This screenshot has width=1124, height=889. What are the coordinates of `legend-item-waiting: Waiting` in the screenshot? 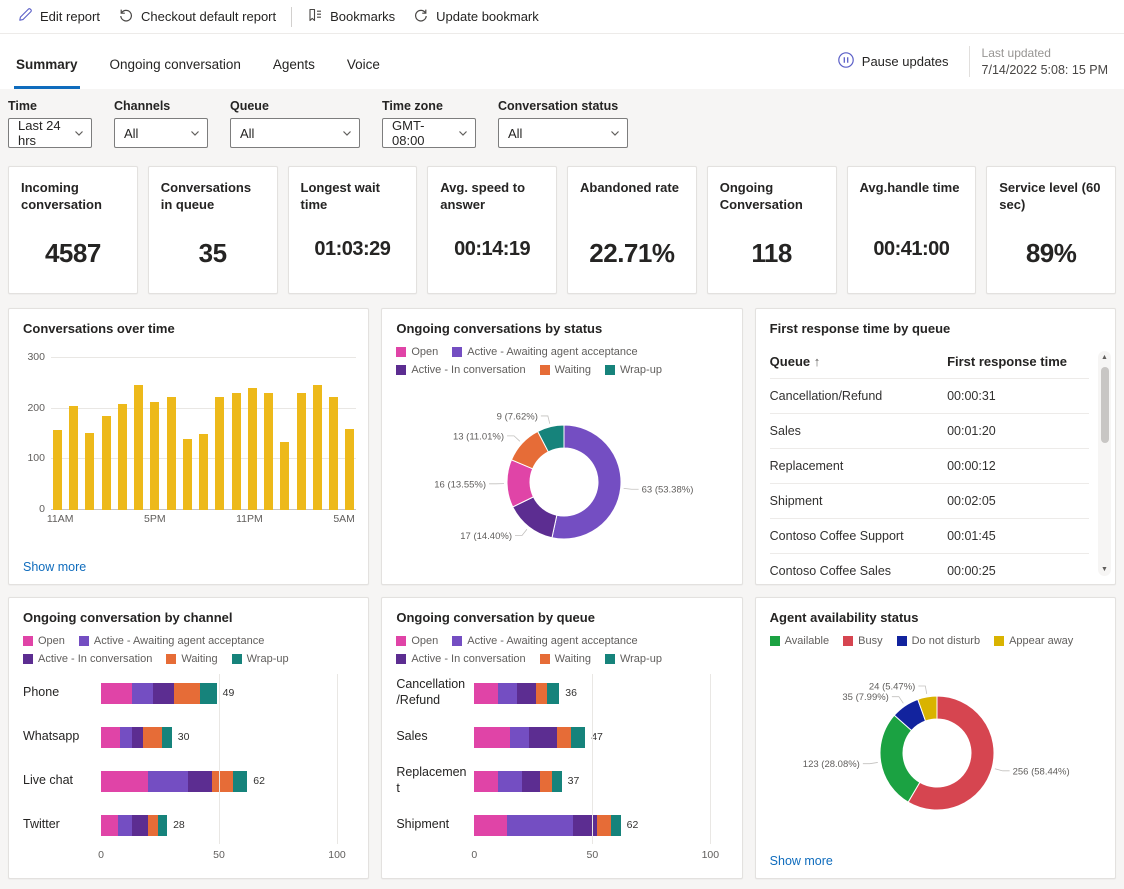 It's located at (565, 659).